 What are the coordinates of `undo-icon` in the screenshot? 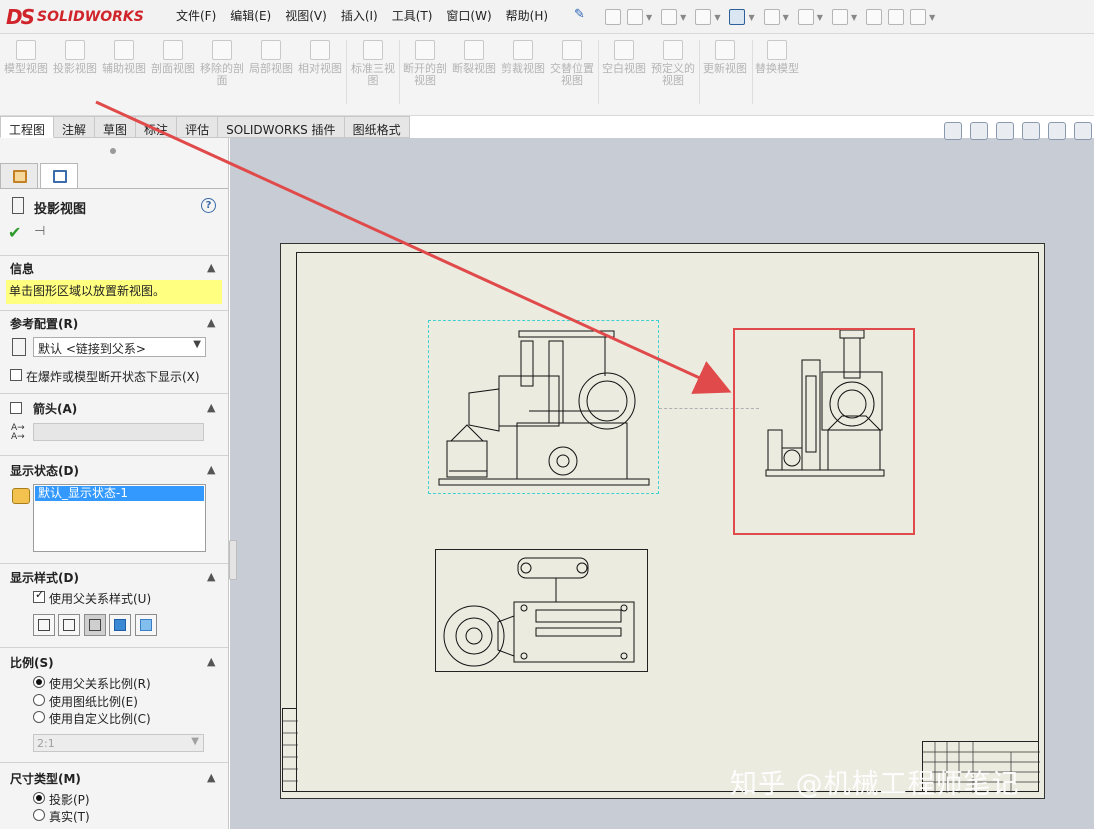 It's located at (771, 17).